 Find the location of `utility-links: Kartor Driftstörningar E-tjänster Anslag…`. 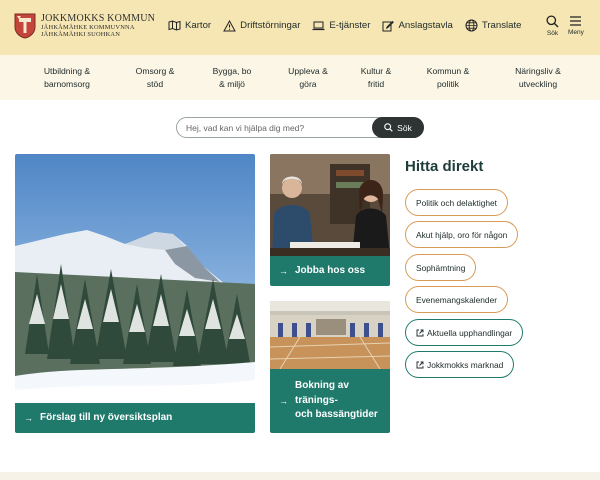

utility-links: Kartor Driftstörningar E-tjänster Anslag… is located at coordinates (351, 25).